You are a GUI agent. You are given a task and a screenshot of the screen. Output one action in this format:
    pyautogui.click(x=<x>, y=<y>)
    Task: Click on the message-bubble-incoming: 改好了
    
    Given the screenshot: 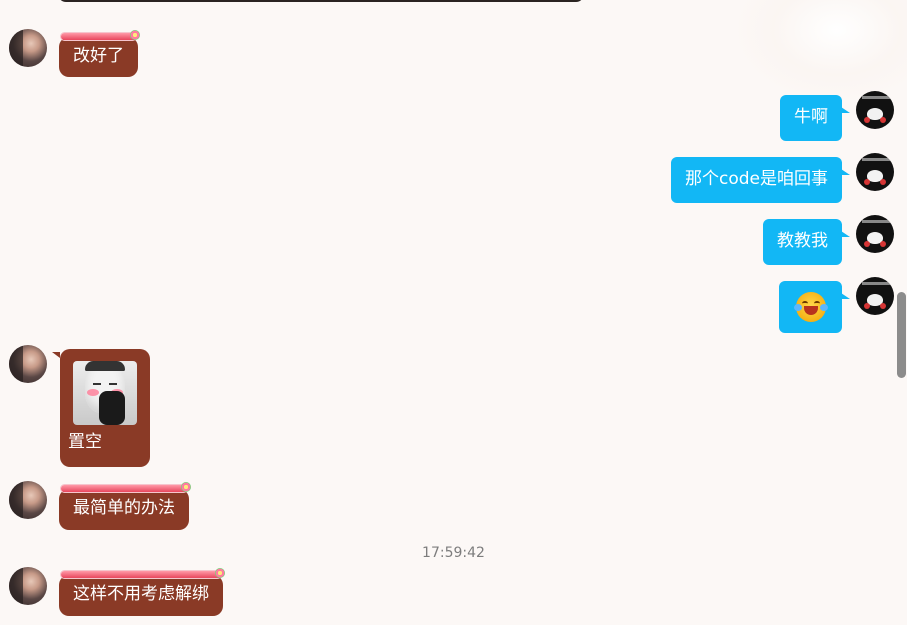 What is the action you would take?
    pyautogui.click(x=99, y=53)
    